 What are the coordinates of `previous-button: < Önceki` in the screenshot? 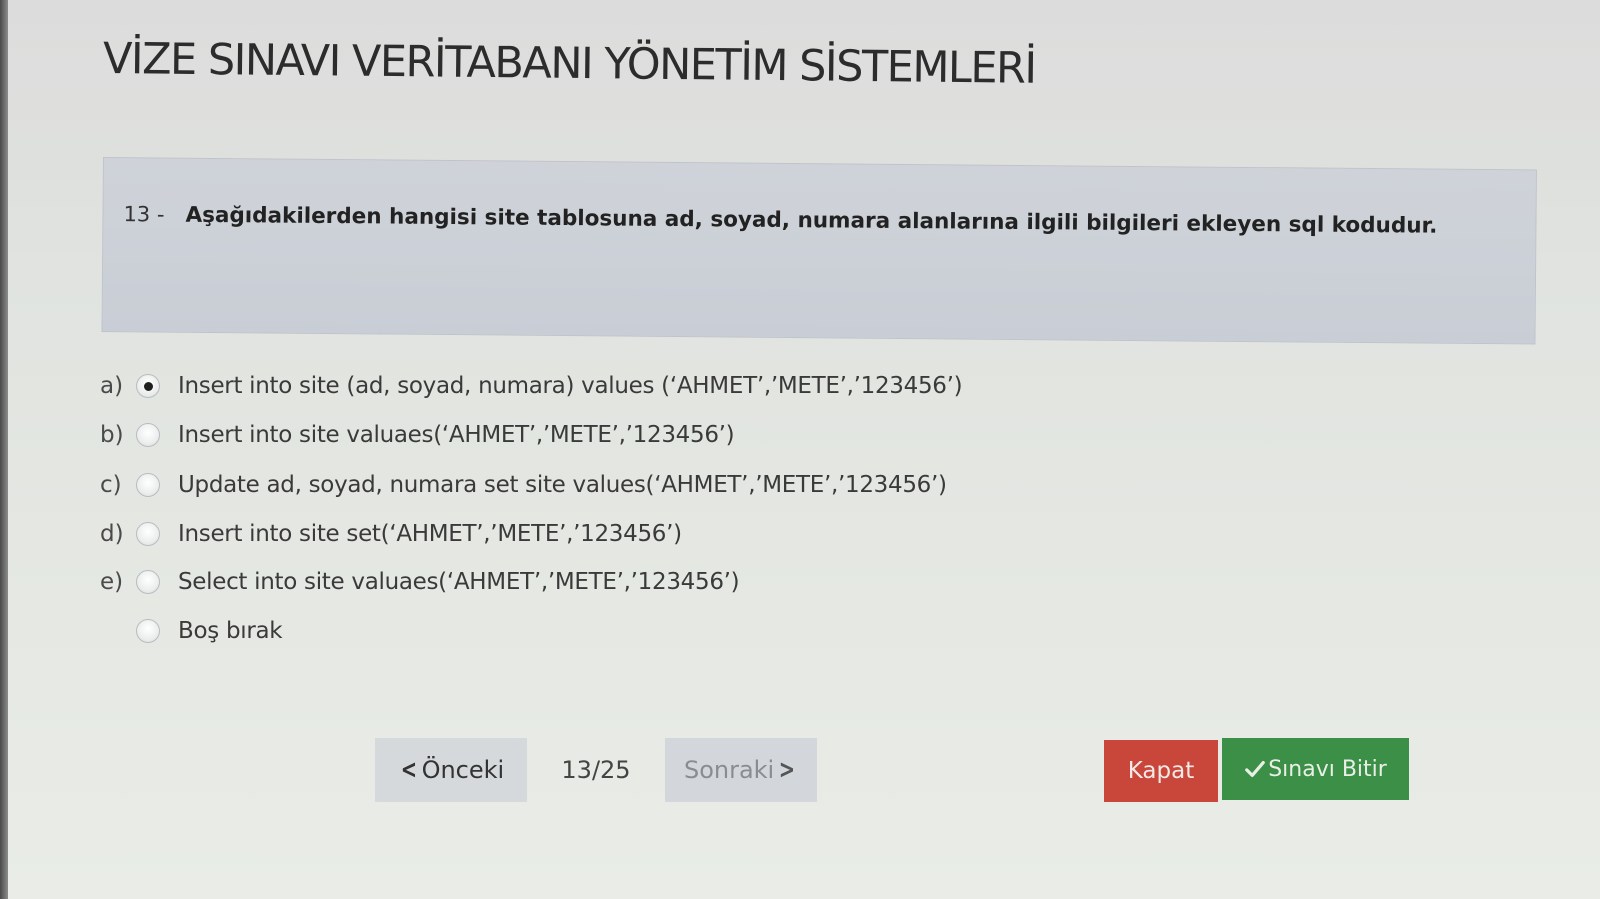 It's located at (451, 770).